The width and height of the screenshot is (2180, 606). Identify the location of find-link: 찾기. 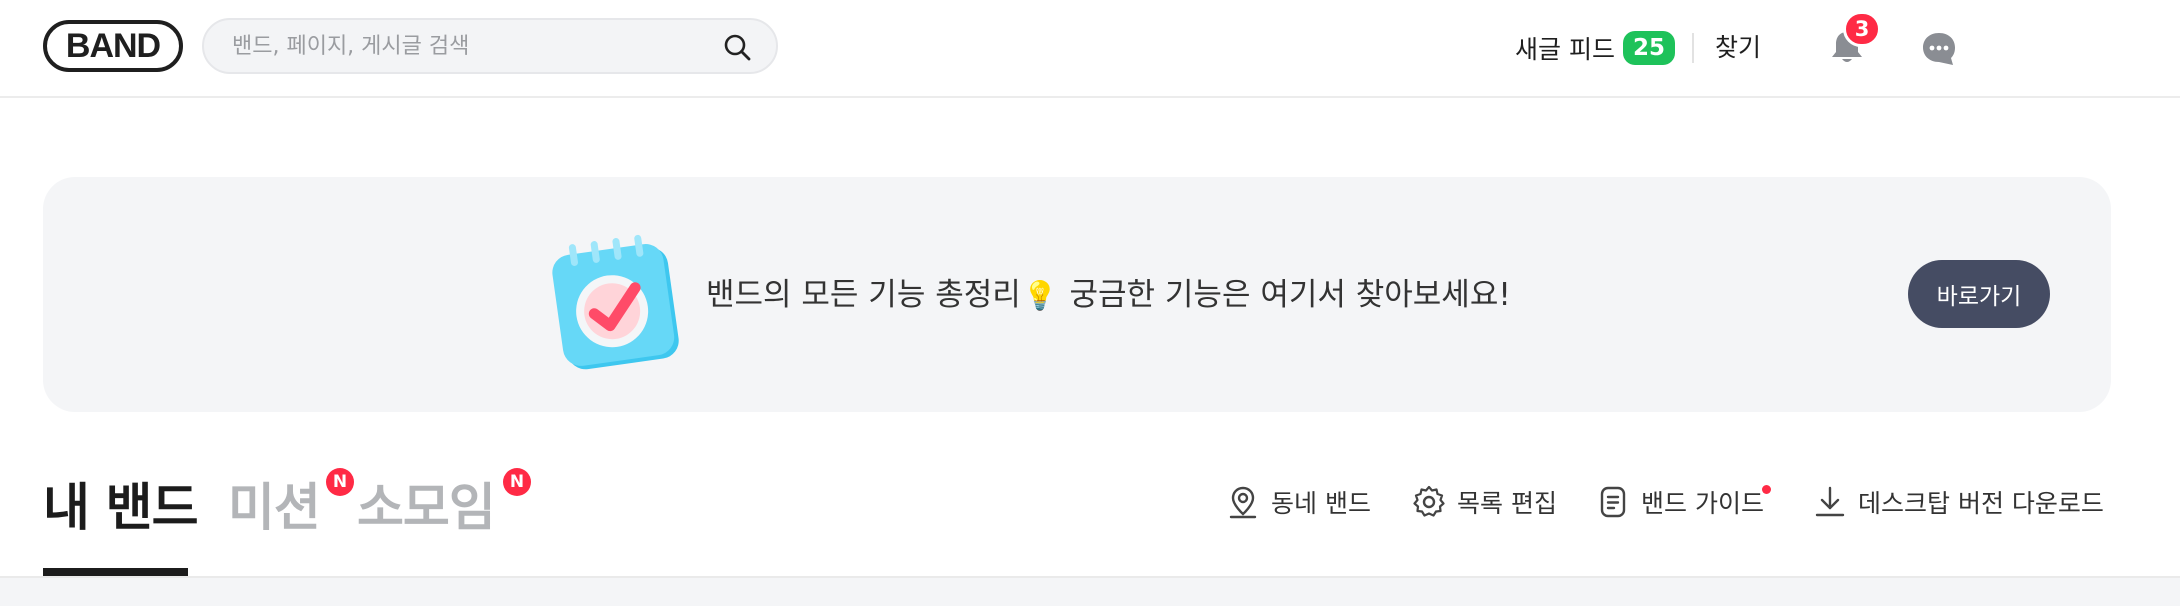
(1738, 48).